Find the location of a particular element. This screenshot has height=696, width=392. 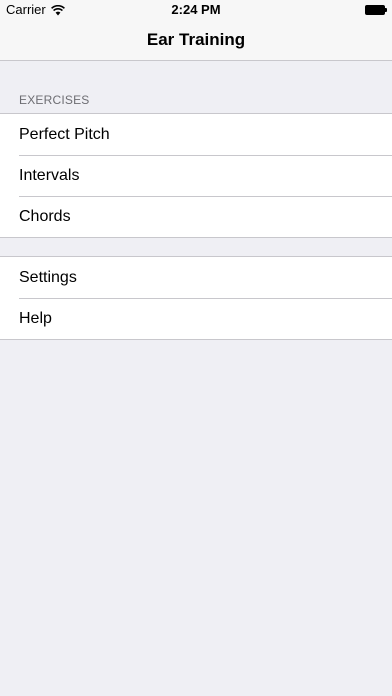

list-item-settings: Settings is located at coordinates (196, 277).